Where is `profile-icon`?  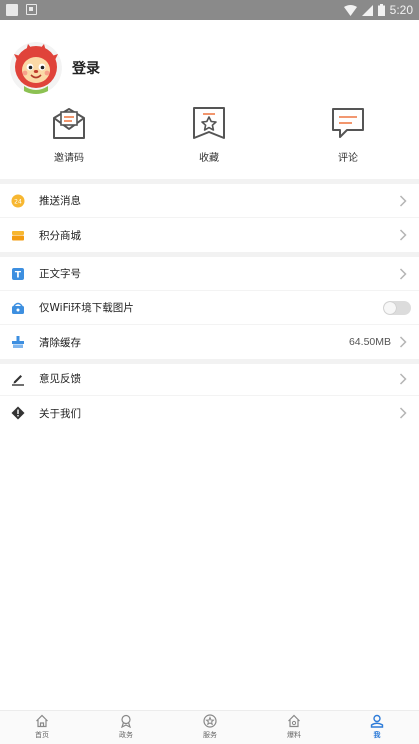 profile-icon is located at coordinates (377, 721).